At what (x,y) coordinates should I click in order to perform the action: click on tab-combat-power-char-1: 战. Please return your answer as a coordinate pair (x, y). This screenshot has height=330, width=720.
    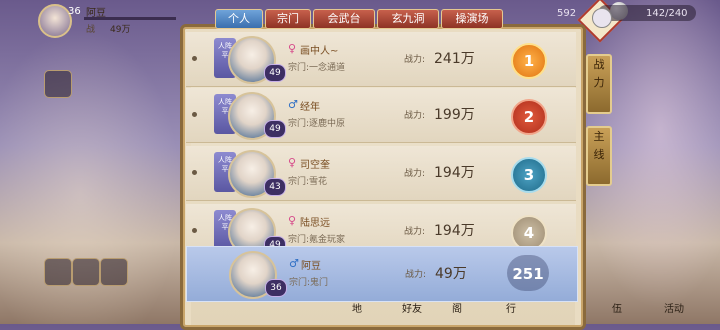
    Looking at the image, I should click on (599, 64).